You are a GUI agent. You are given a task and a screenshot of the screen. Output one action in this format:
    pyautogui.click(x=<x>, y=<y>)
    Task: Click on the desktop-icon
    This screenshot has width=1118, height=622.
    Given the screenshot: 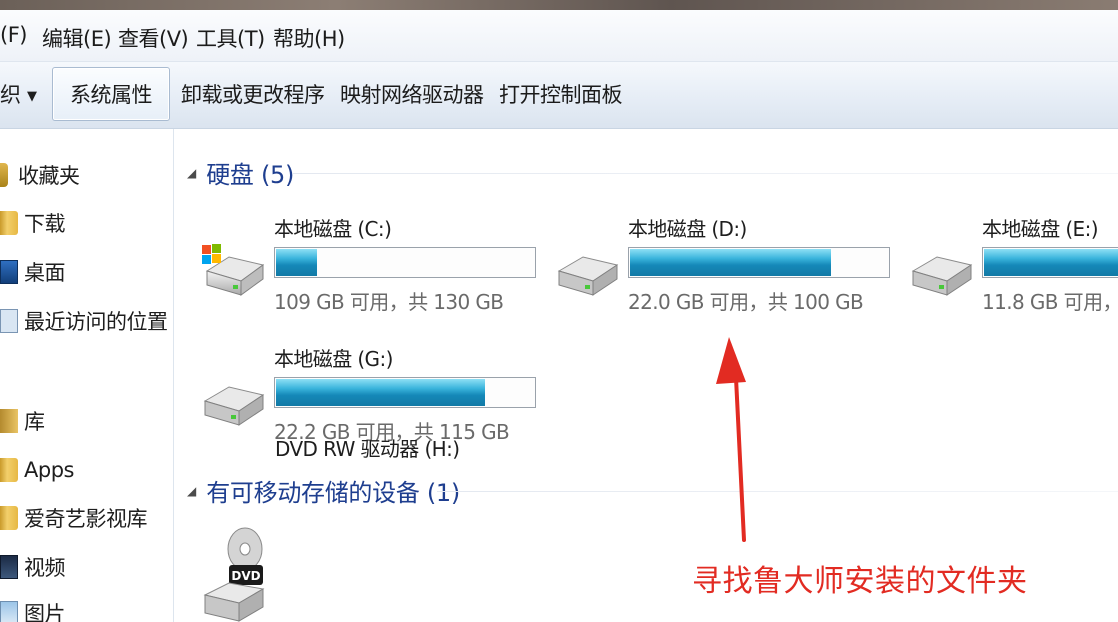 What is the action you would take?
    pyautogui.click(x=9, y=272)
    